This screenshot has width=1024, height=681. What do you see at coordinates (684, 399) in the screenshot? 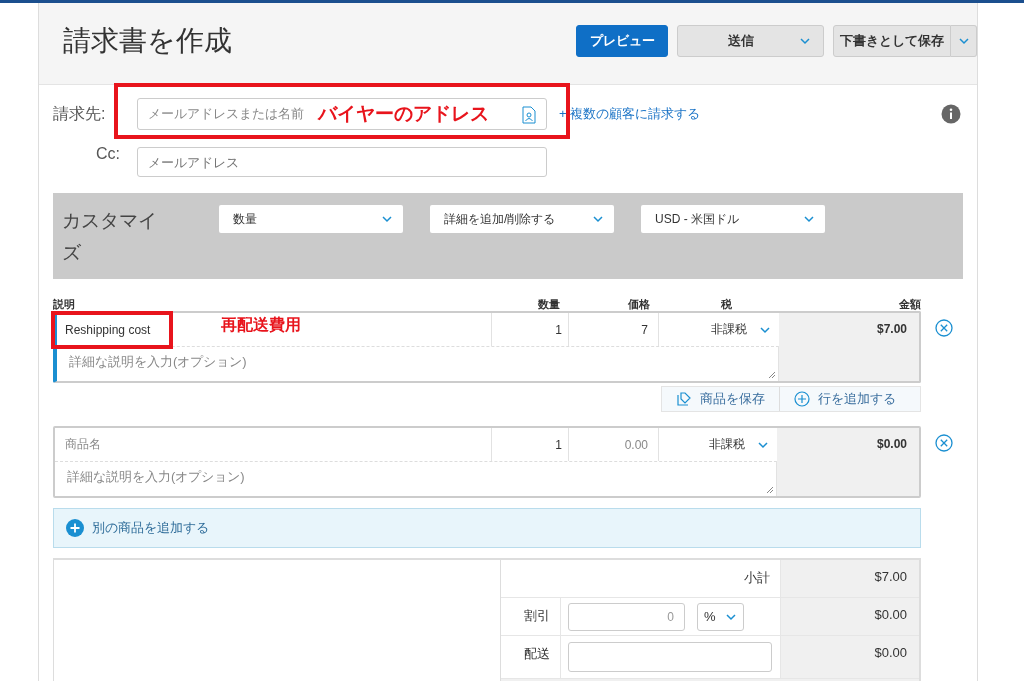
I see `tag-icon` at bounding box center [684, 399].